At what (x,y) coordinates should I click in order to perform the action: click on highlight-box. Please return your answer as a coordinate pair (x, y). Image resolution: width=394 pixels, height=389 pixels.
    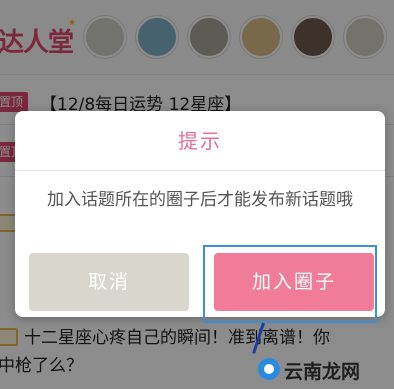
    Looking at the image, I should click on (290, 284).